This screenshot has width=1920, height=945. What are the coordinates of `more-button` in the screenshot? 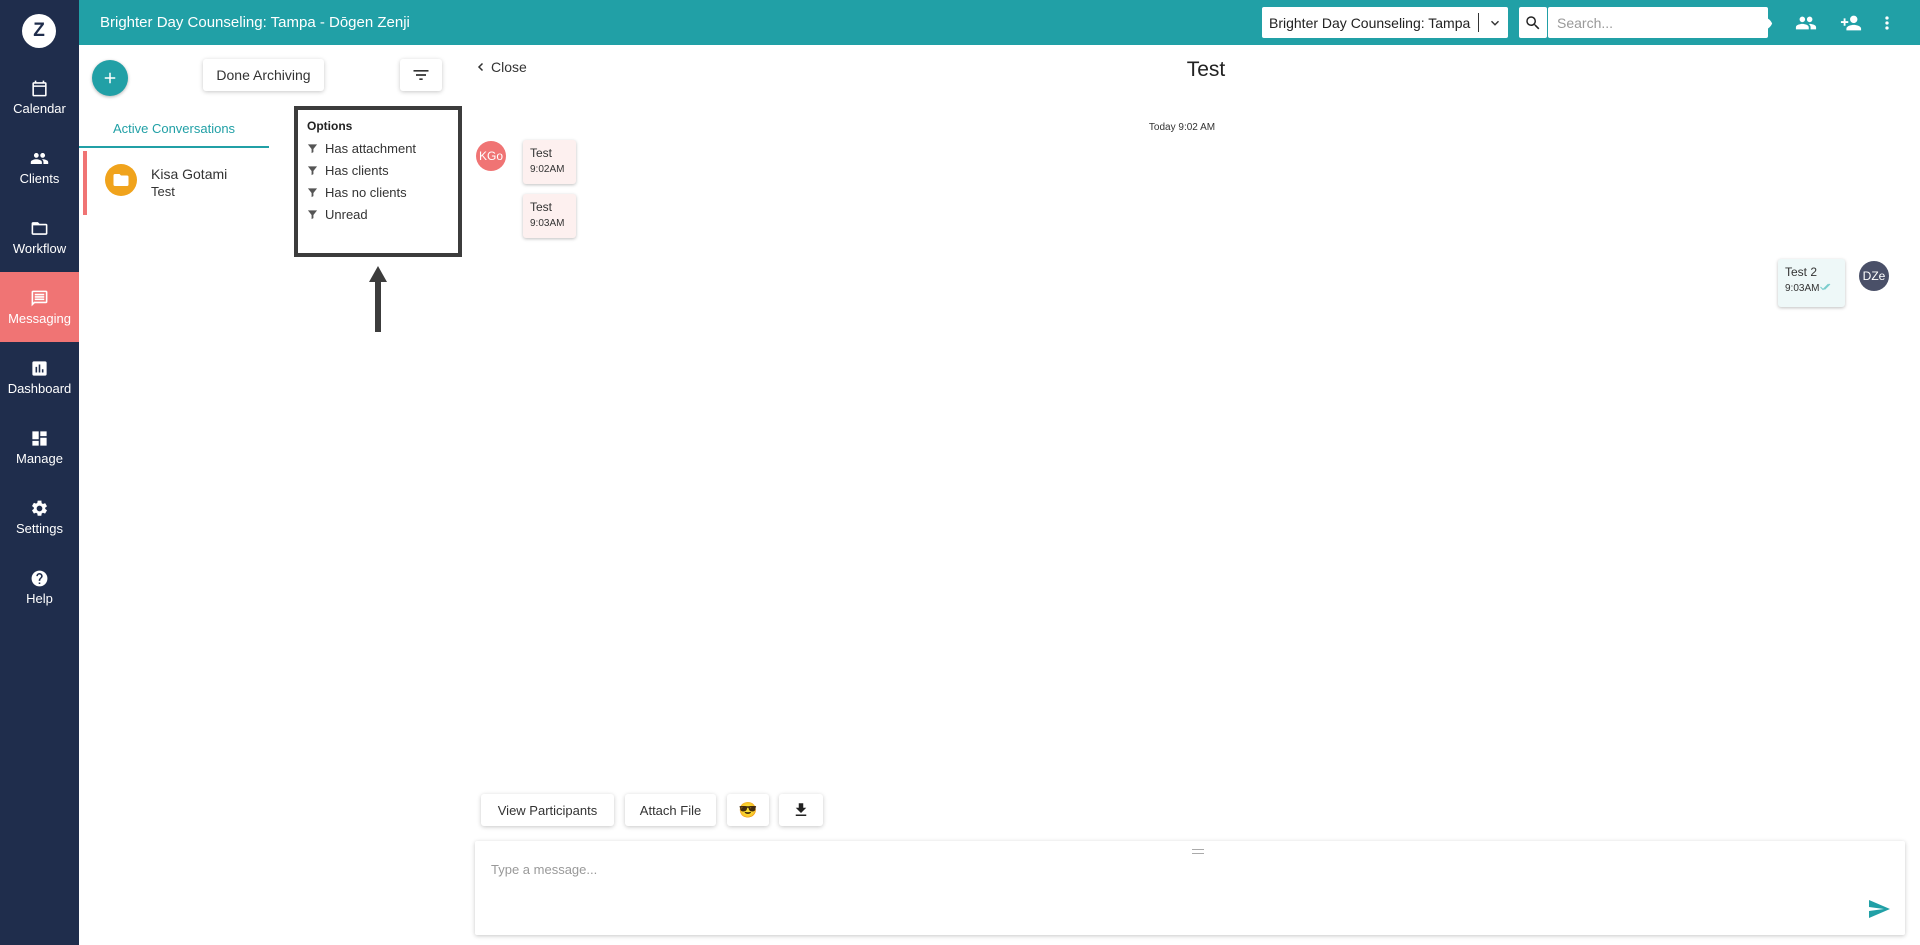 It's located at (1887, 23).